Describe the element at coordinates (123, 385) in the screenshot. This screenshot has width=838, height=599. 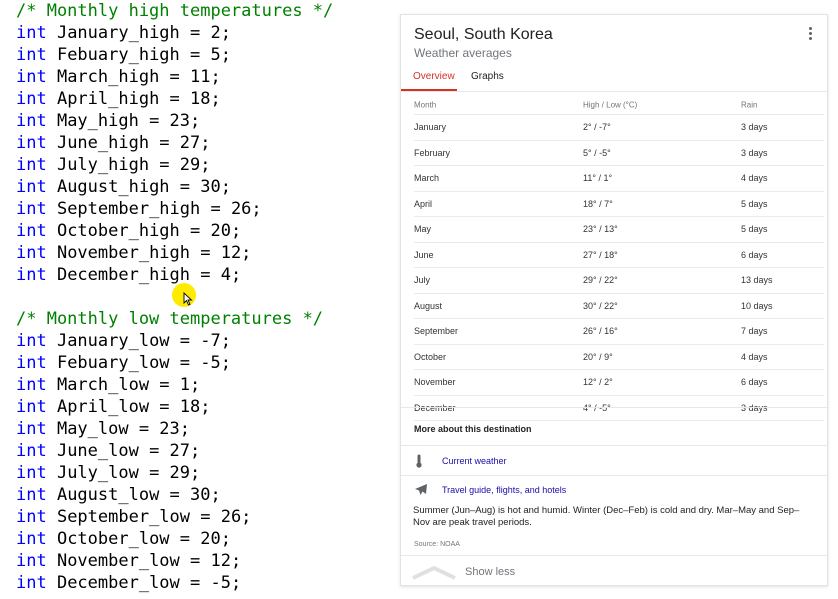
I see `declaration-text: March_low = 1;` at that location.